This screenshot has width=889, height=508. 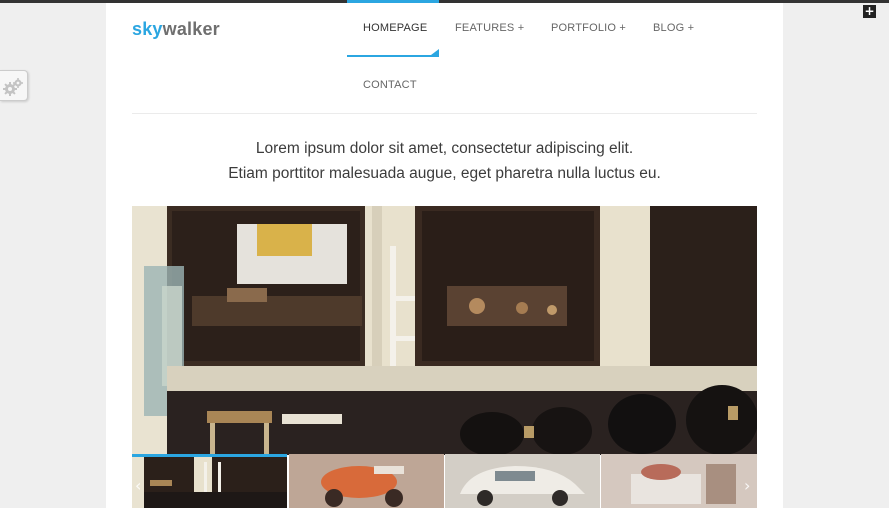 I want to click on thumbnail-4-image, so click(x=679, y=481).